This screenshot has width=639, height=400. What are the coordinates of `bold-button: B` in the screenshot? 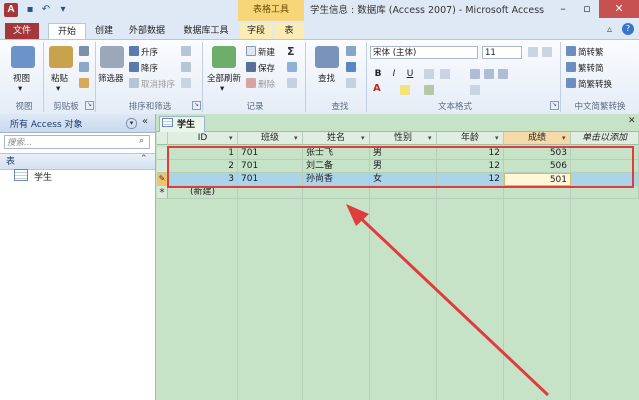 It's located at (378, 74).